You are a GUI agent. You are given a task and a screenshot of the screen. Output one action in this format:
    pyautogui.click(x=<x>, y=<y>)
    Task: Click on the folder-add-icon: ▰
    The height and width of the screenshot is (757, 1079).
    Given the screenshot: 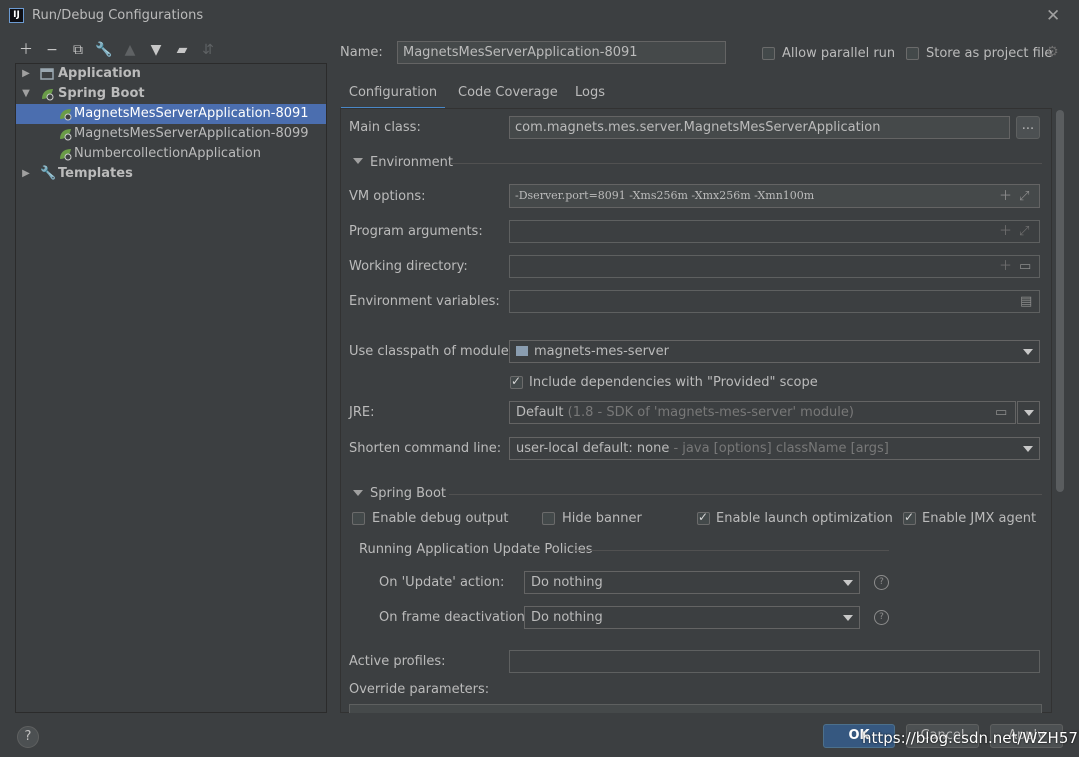 What is the action you would take?
    pyautogui.click(x=182, y=50)
    